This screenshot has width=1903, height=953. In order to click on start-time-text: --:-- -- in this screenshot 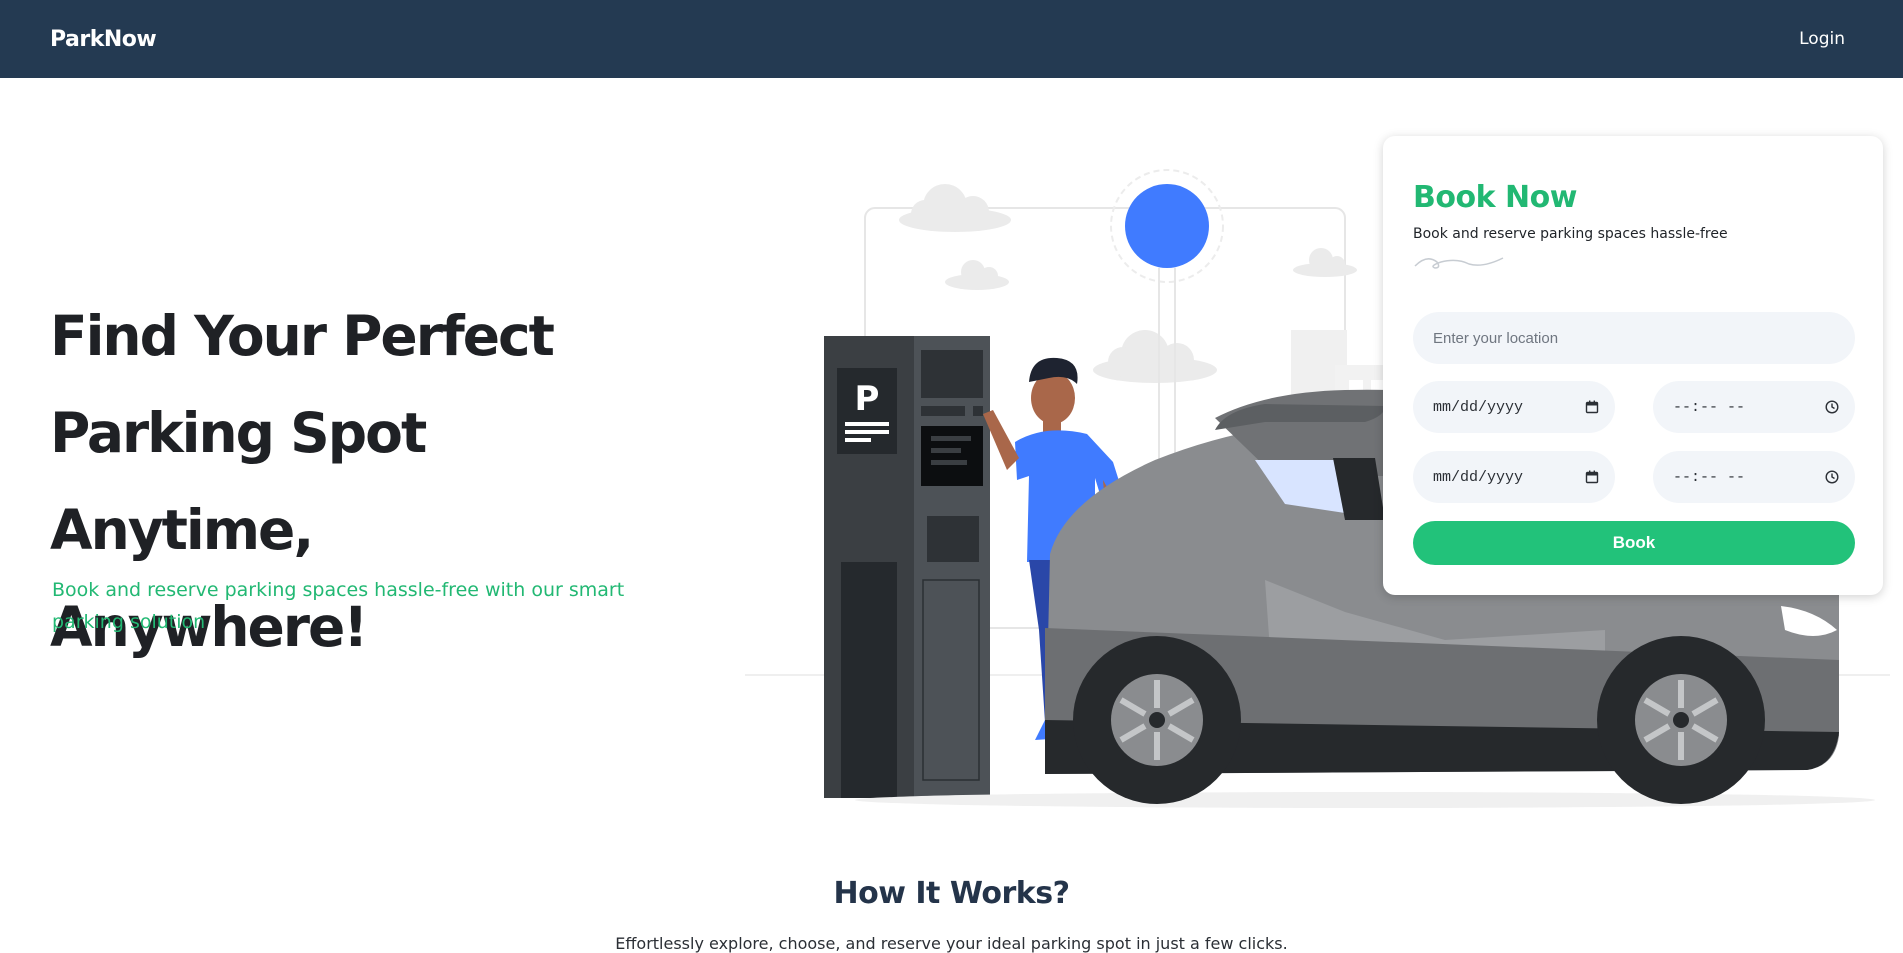, I will do `click(1709, 407)`.